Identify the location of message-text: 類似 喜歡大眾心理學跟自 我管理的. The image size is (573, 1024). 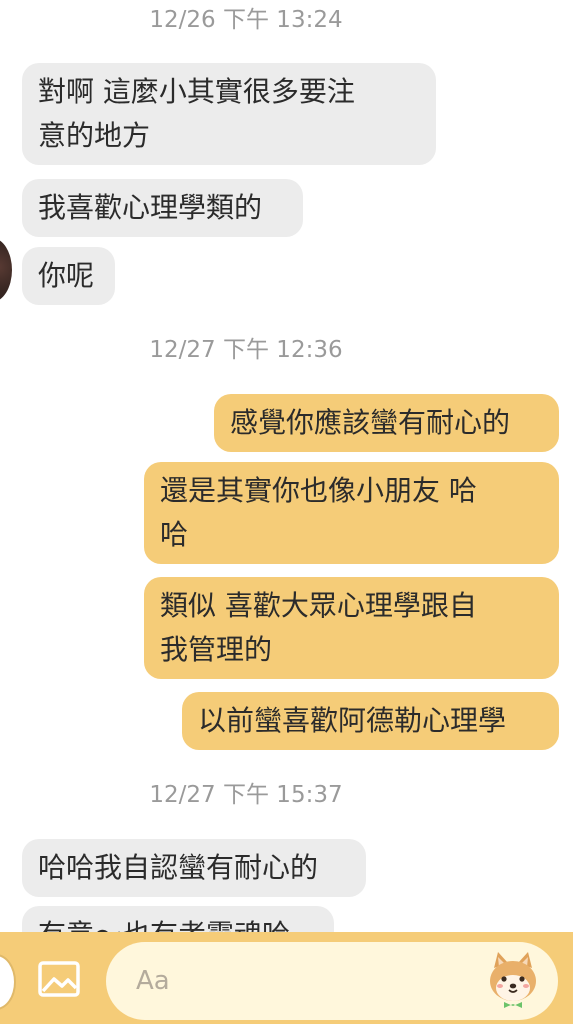
(318, 627).